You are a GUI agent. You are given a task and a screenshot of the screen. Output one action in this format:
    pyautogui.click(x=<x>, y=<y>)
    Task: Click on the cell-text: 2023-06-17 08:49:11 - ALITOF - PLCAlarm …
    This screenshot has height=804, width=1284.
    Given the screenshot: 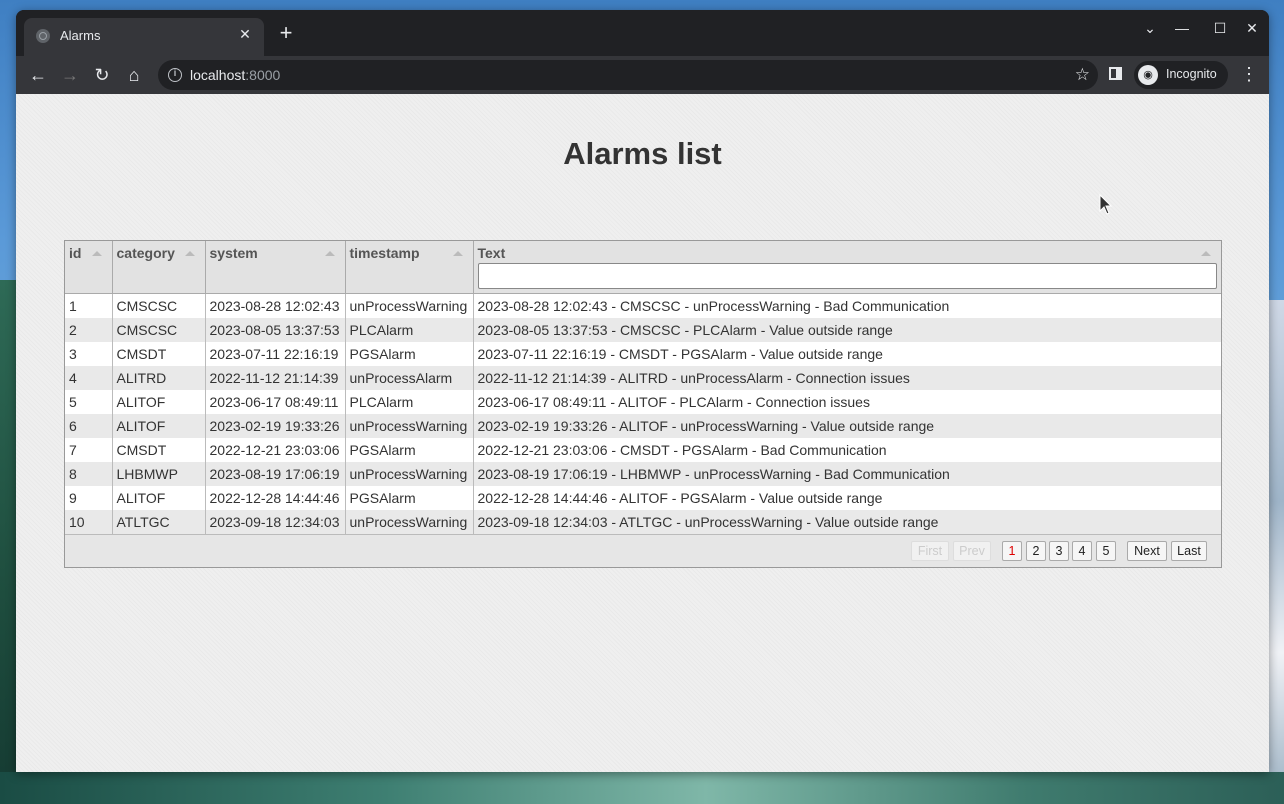 What is the action you would take?
    pyautogui.click(x=847, y=402)
    